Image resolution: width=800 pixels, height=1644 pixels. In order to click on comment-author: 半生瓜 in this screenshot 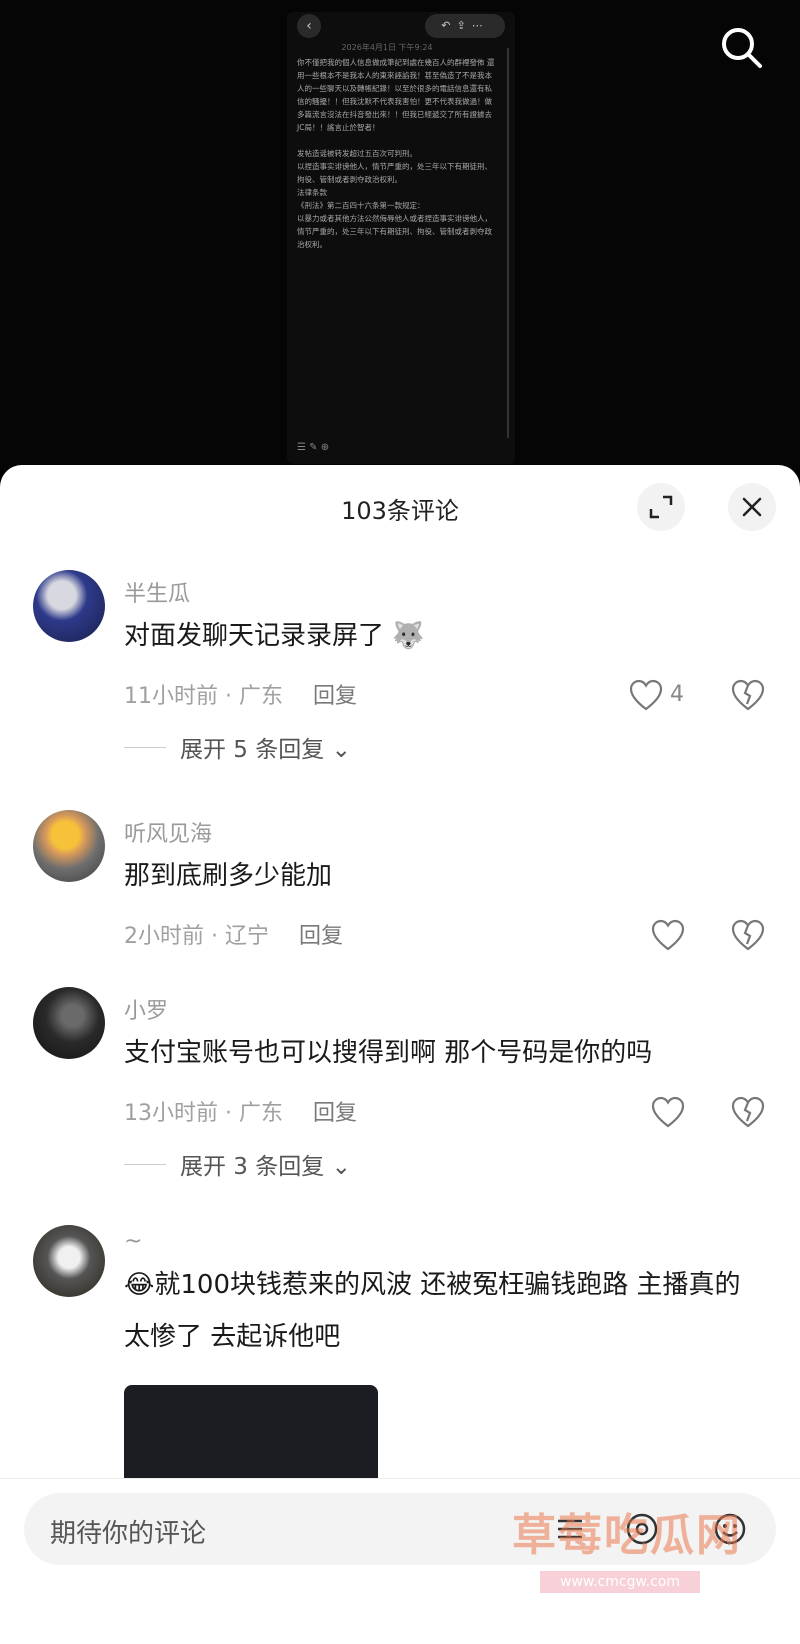, I will do `click(157, 592)`.